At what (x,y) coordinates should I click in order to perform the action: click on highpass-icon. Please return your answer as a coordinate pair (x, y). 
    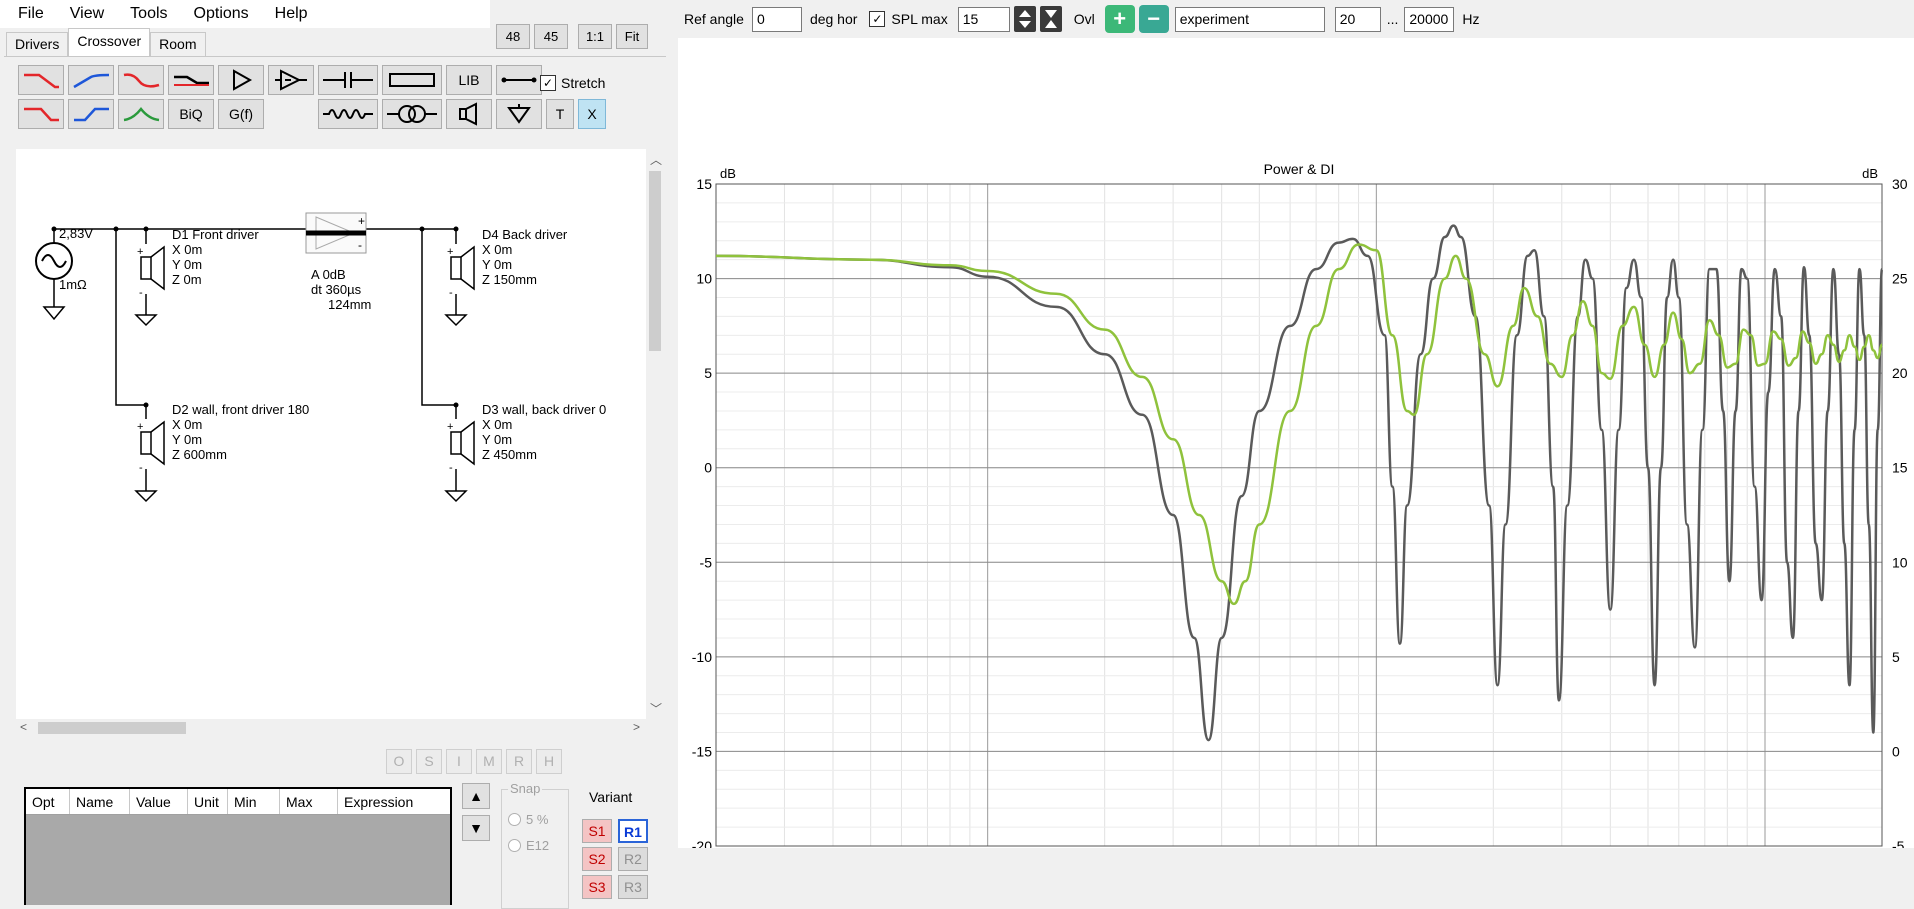
    Looking at the image, I should click on (91, 80).